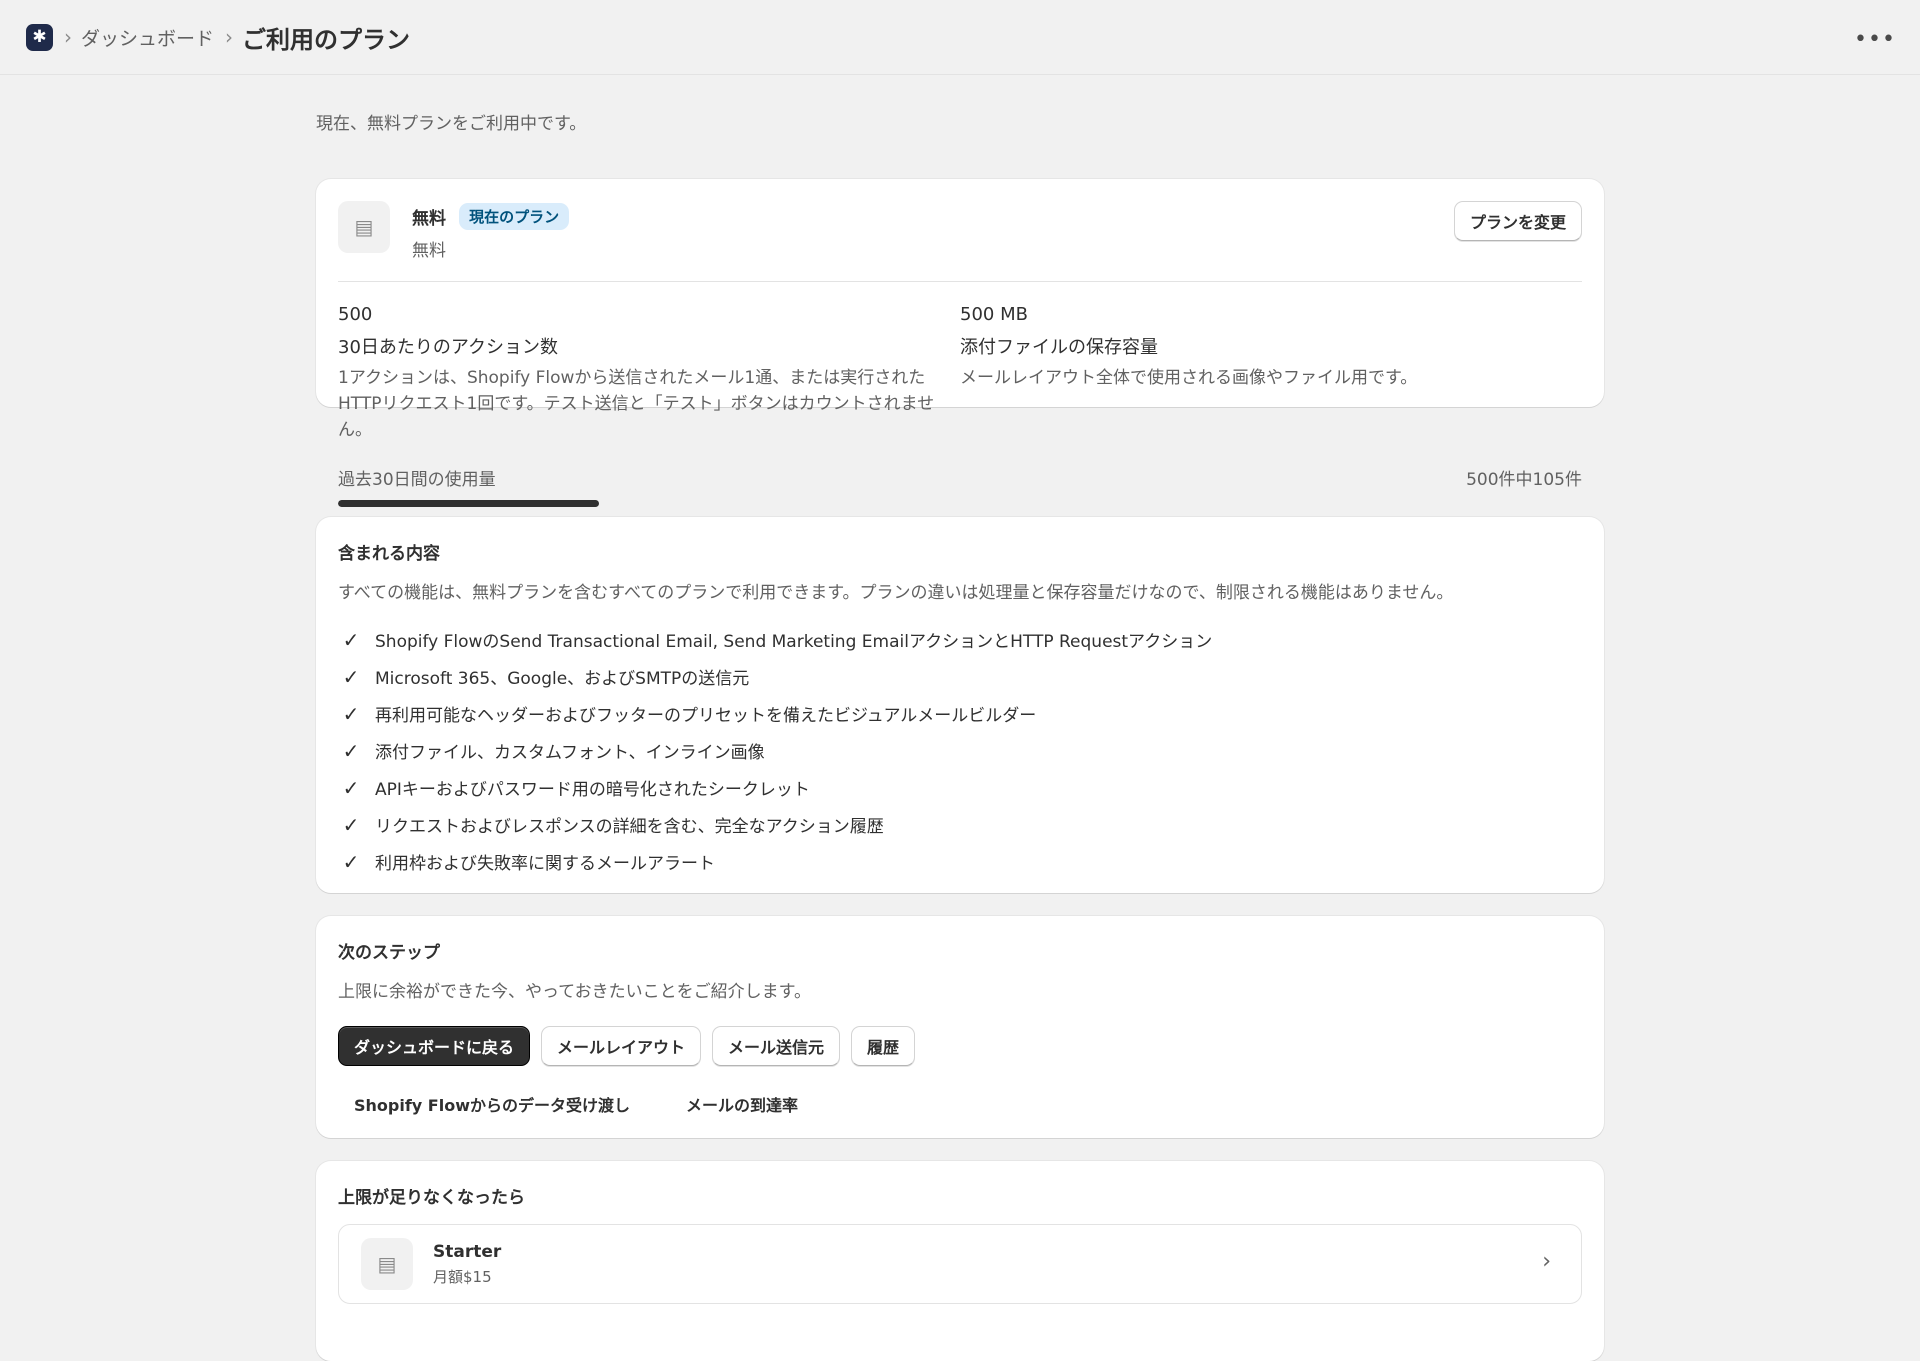 Image resolution: width=1920 pixels, height=1361 pixels. Describe the element at coordinates (1059, 347) in the screenshot. I see `storage-label: 添付ファイルの保存容量` at that location.